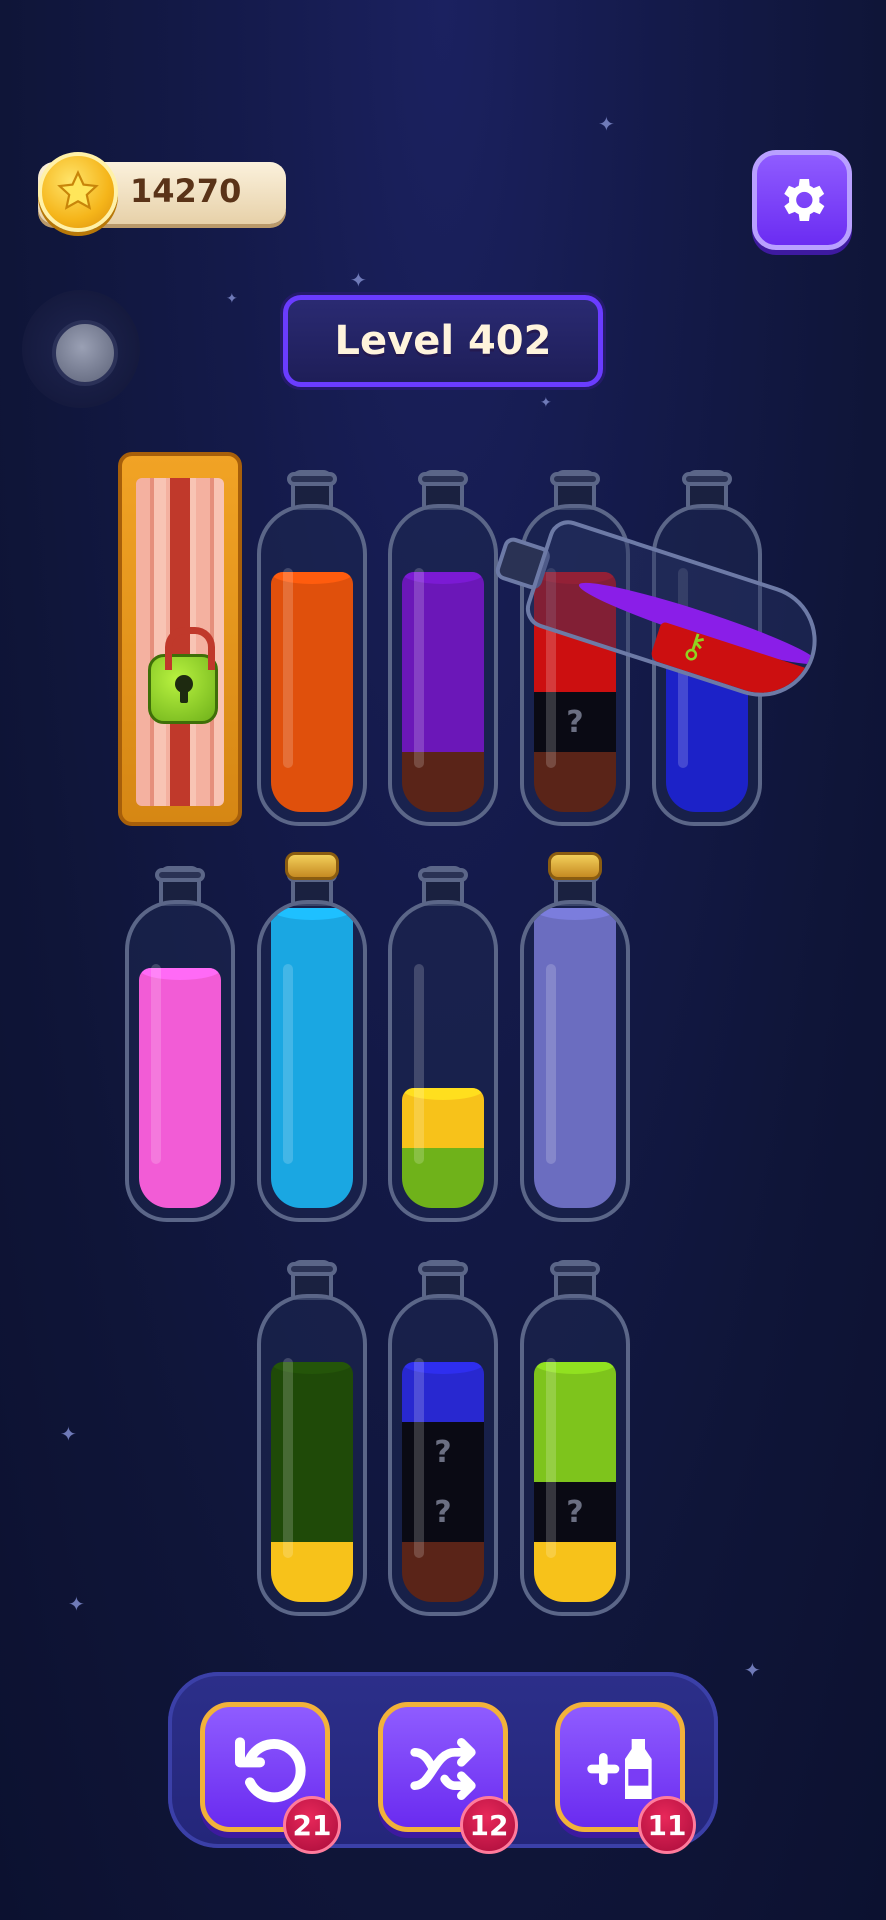 This screenshot has height=1920, width=886. I want to click on settings-button, so click(802, 200).